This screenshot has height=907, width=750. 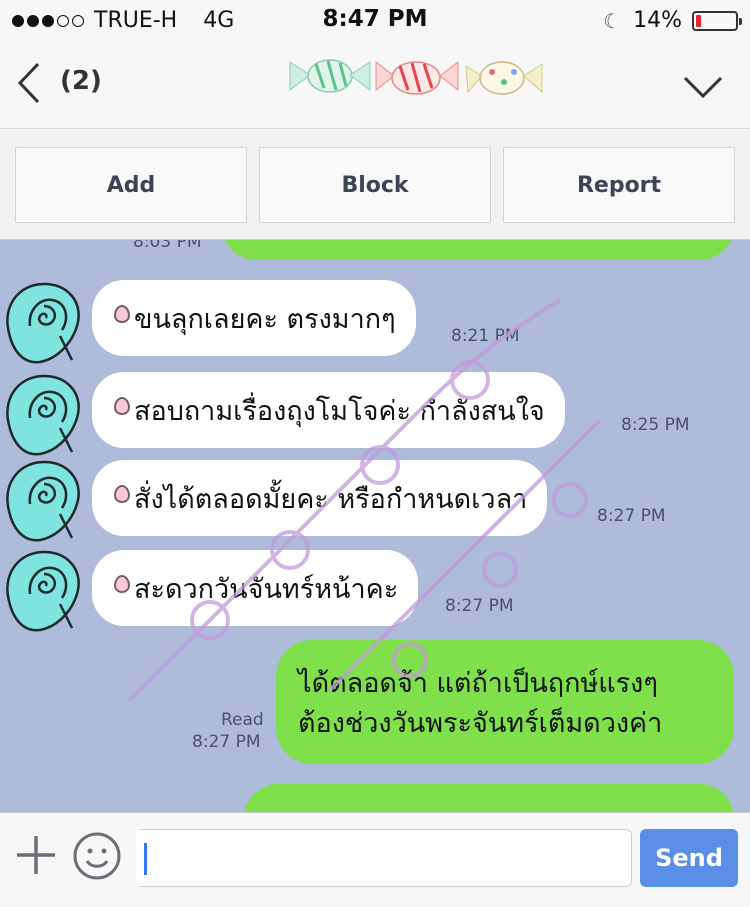 I want to click on status-right: ☾ 14%, so click(x=672, y=20).